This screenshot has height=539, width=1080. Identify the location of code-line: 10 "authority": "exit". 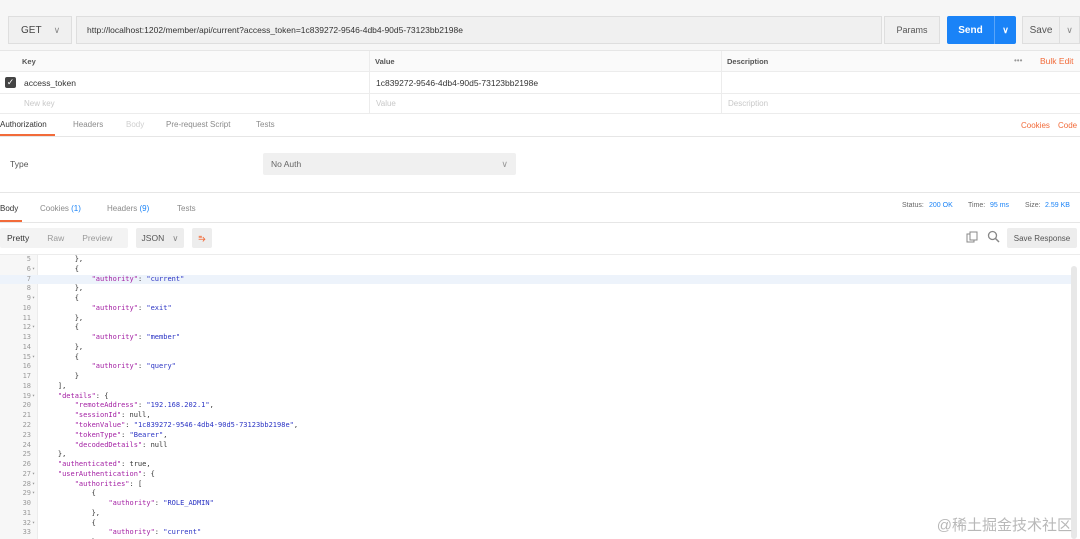
(536, 309).